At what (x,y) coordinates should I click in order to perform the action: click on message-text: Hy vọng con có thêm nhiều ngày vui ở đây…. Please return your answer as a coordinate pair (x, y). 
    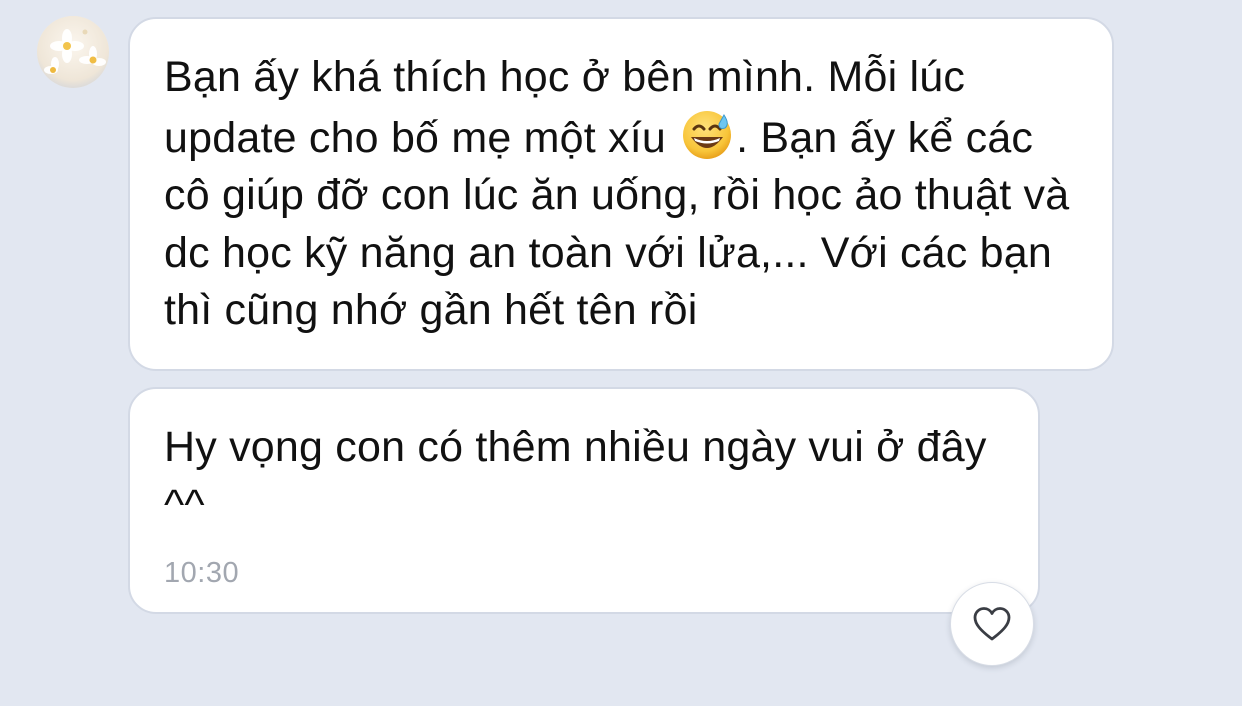
    Looking at the image, I should click on (575, 476).